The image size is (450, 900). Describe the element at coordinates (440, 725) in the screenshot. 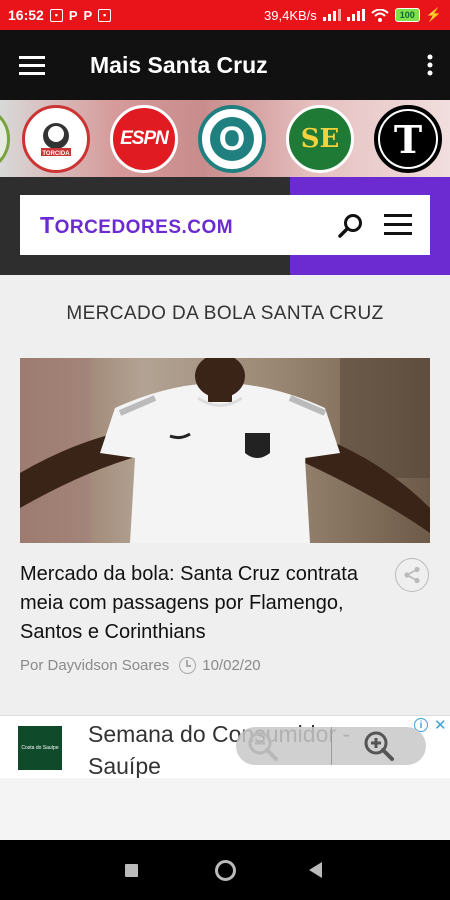

I see `ad-close-icon: ✕` at that location.